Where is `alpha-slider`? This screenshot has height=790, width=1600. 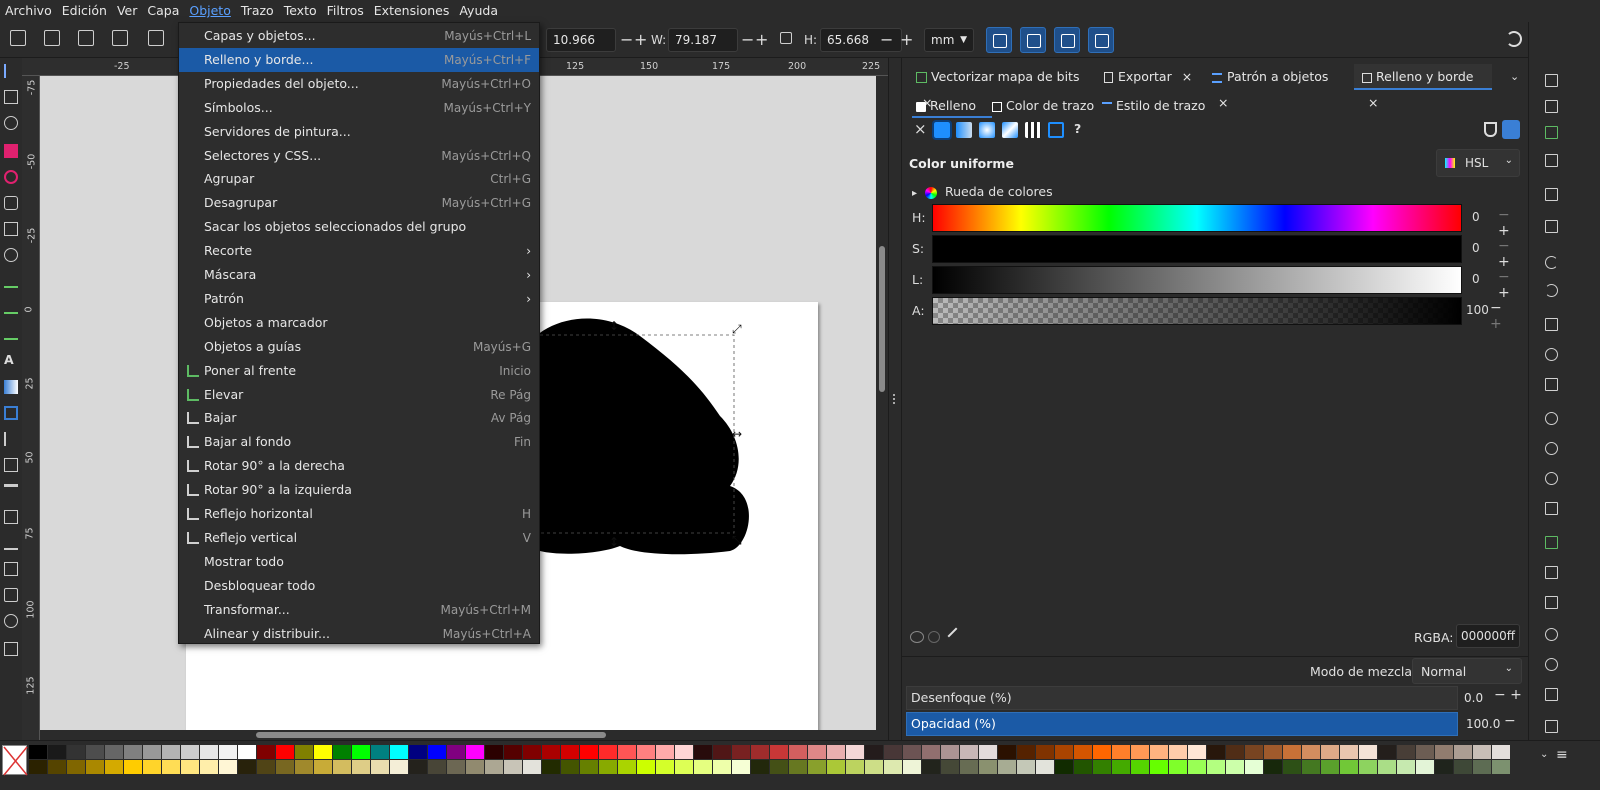 alpha-slider is located at coordinates (1197, 311).